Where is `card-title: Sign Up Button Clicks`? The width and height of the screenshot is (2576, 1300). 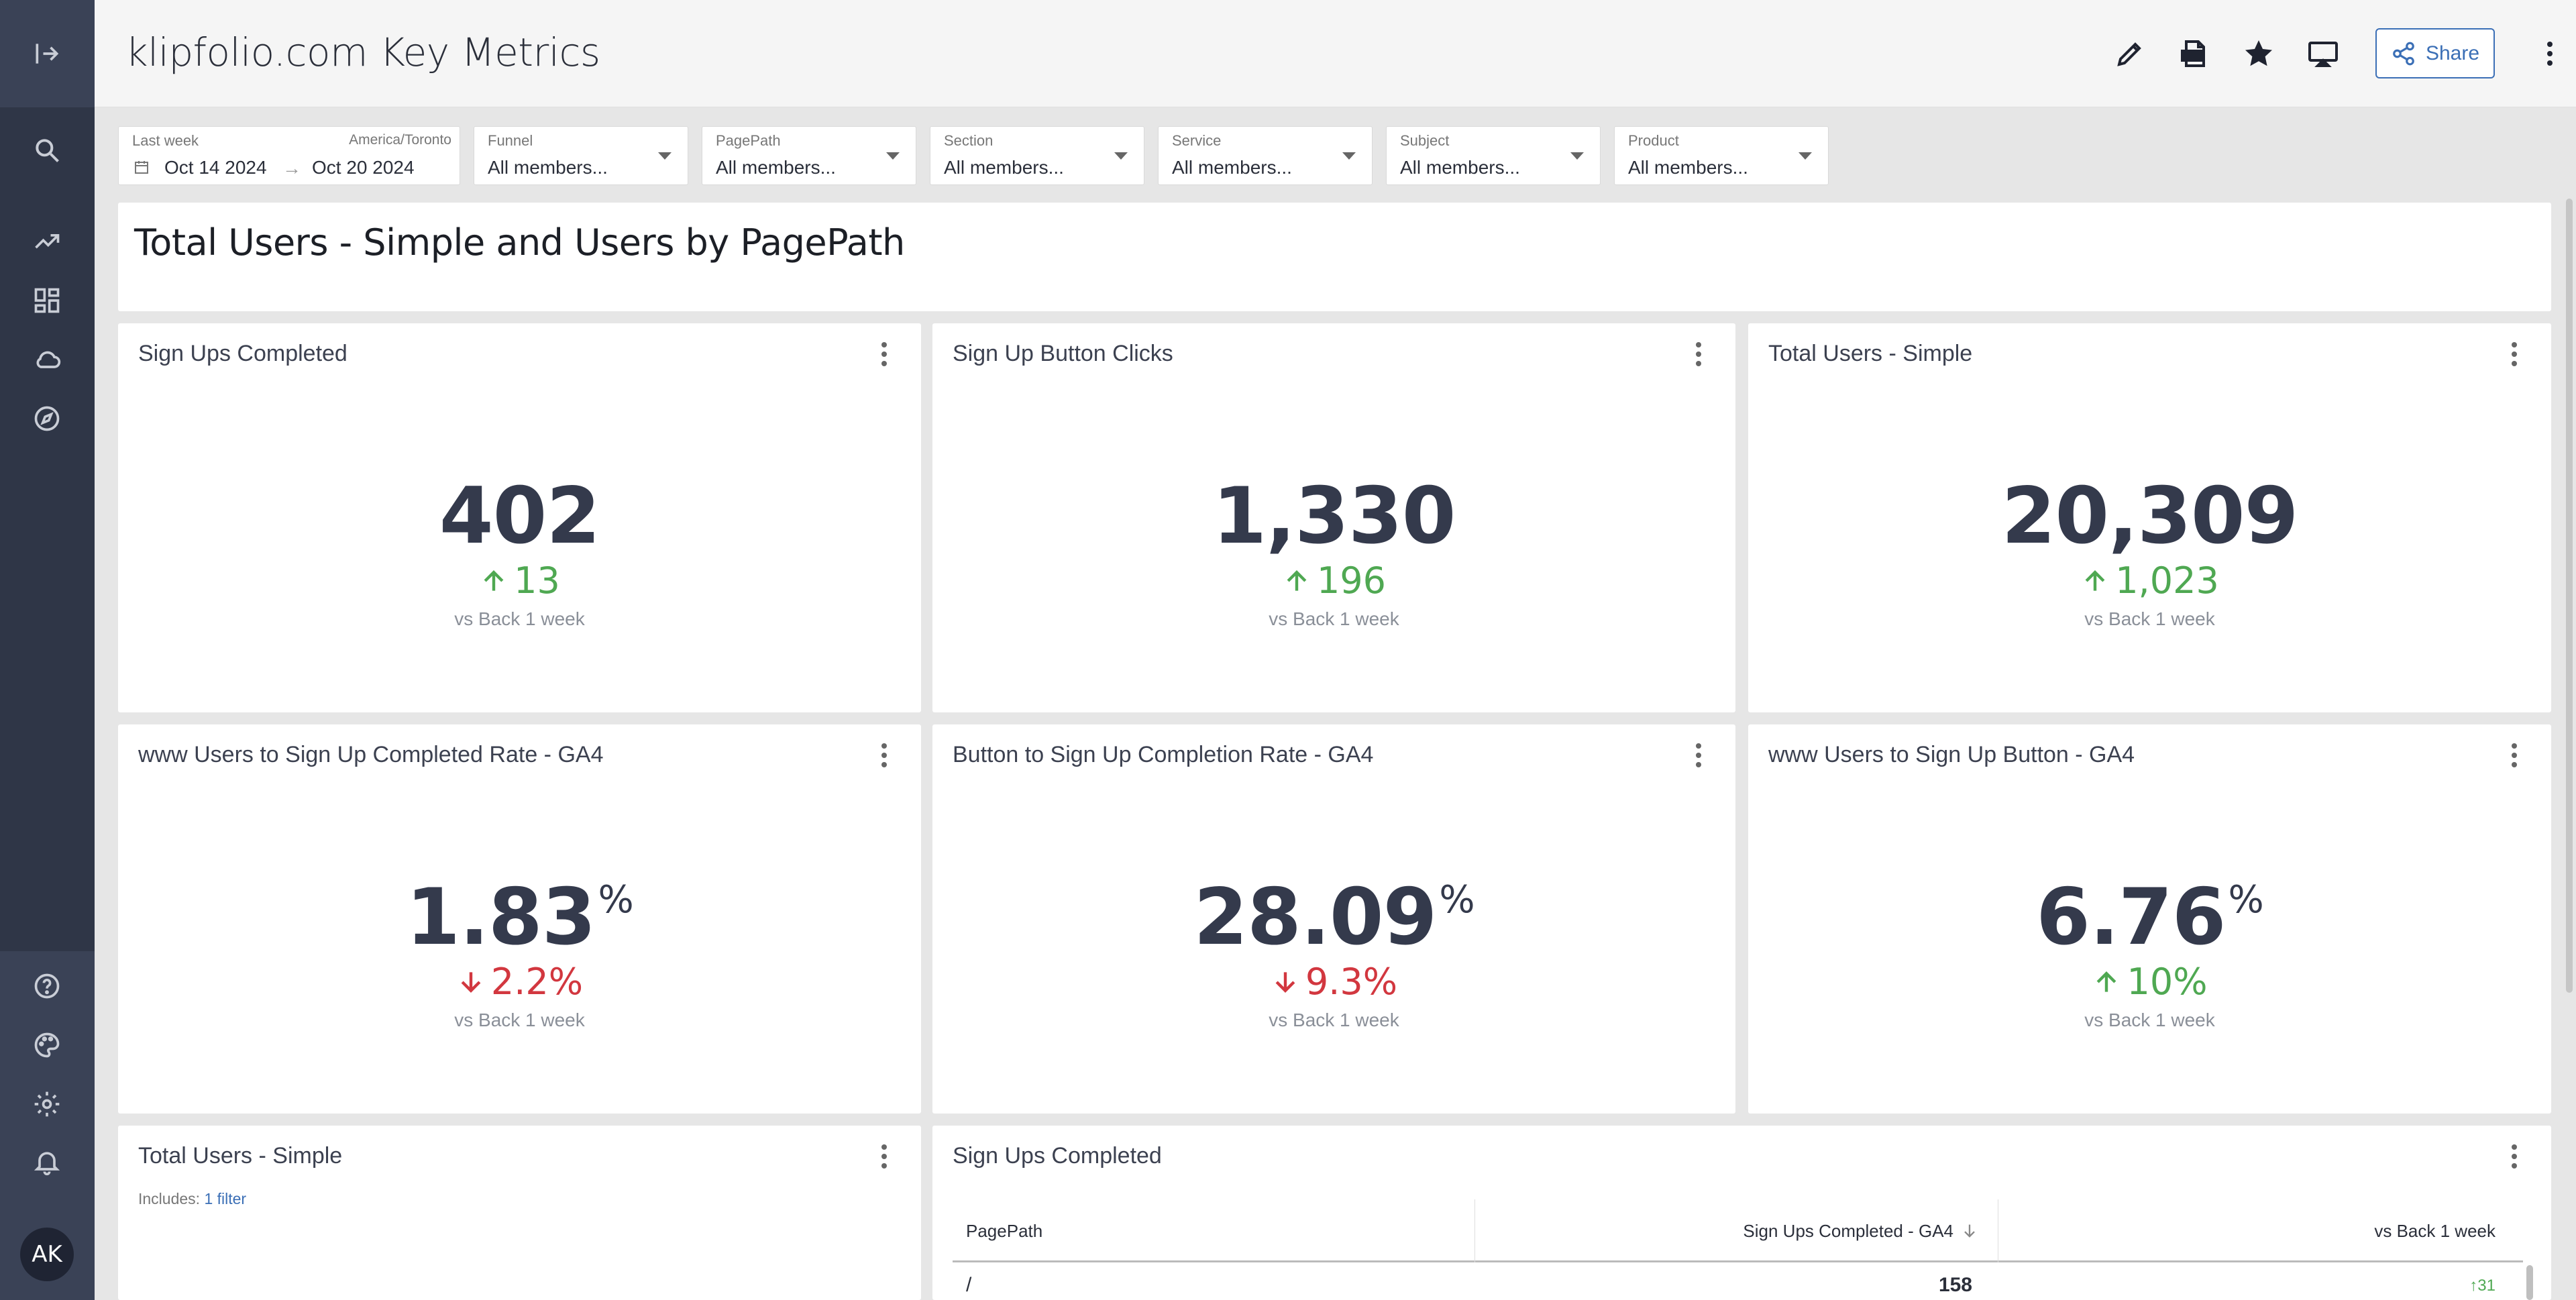
card-title: Sign Up Button Clicks is located at coordinates (1063, 353).